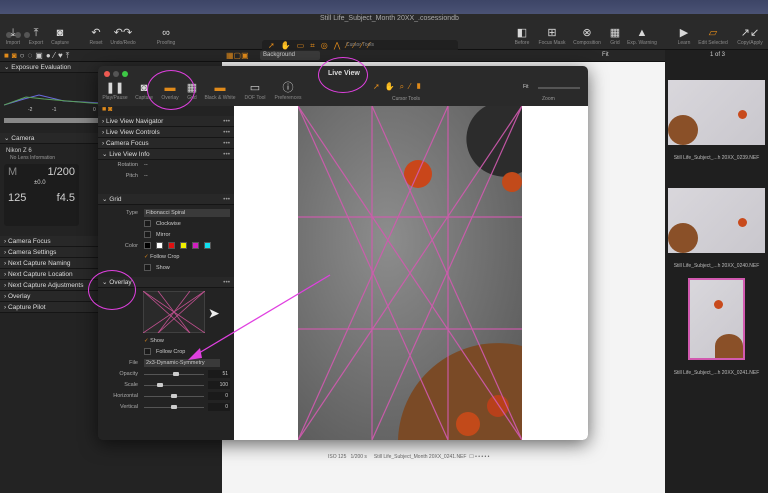 This screenshot has width=768, height=493. Describe the element at coordinates (174, 374) in the screenshot. I see `opacity-slider` at that location.